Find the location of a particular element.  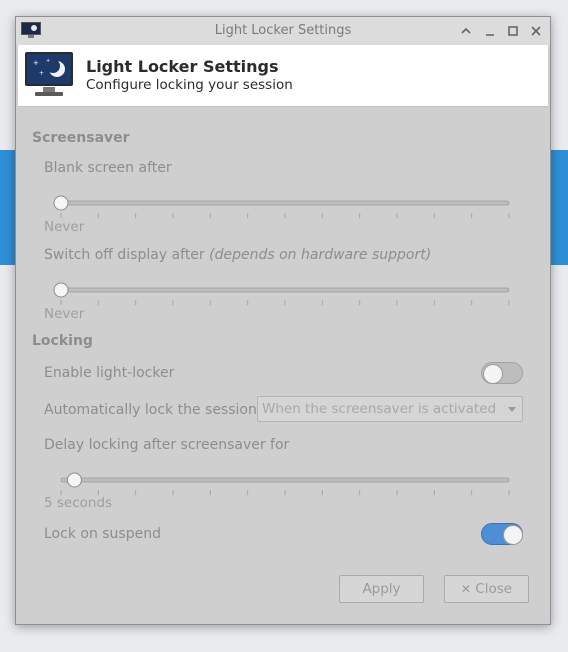

close-button-label: Close is located at coordinates (494, 589).